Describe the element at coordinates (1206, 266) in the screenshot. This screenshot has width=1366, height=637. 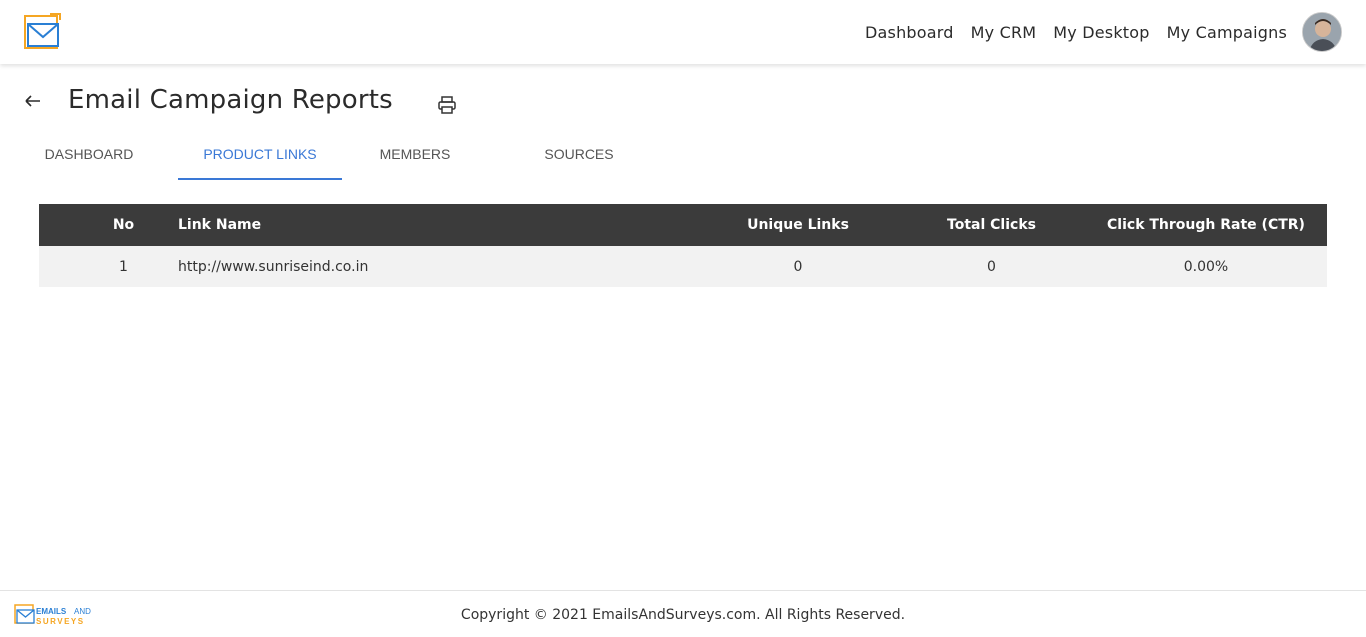
I see `cell-ctr: 0.00%` at that location.